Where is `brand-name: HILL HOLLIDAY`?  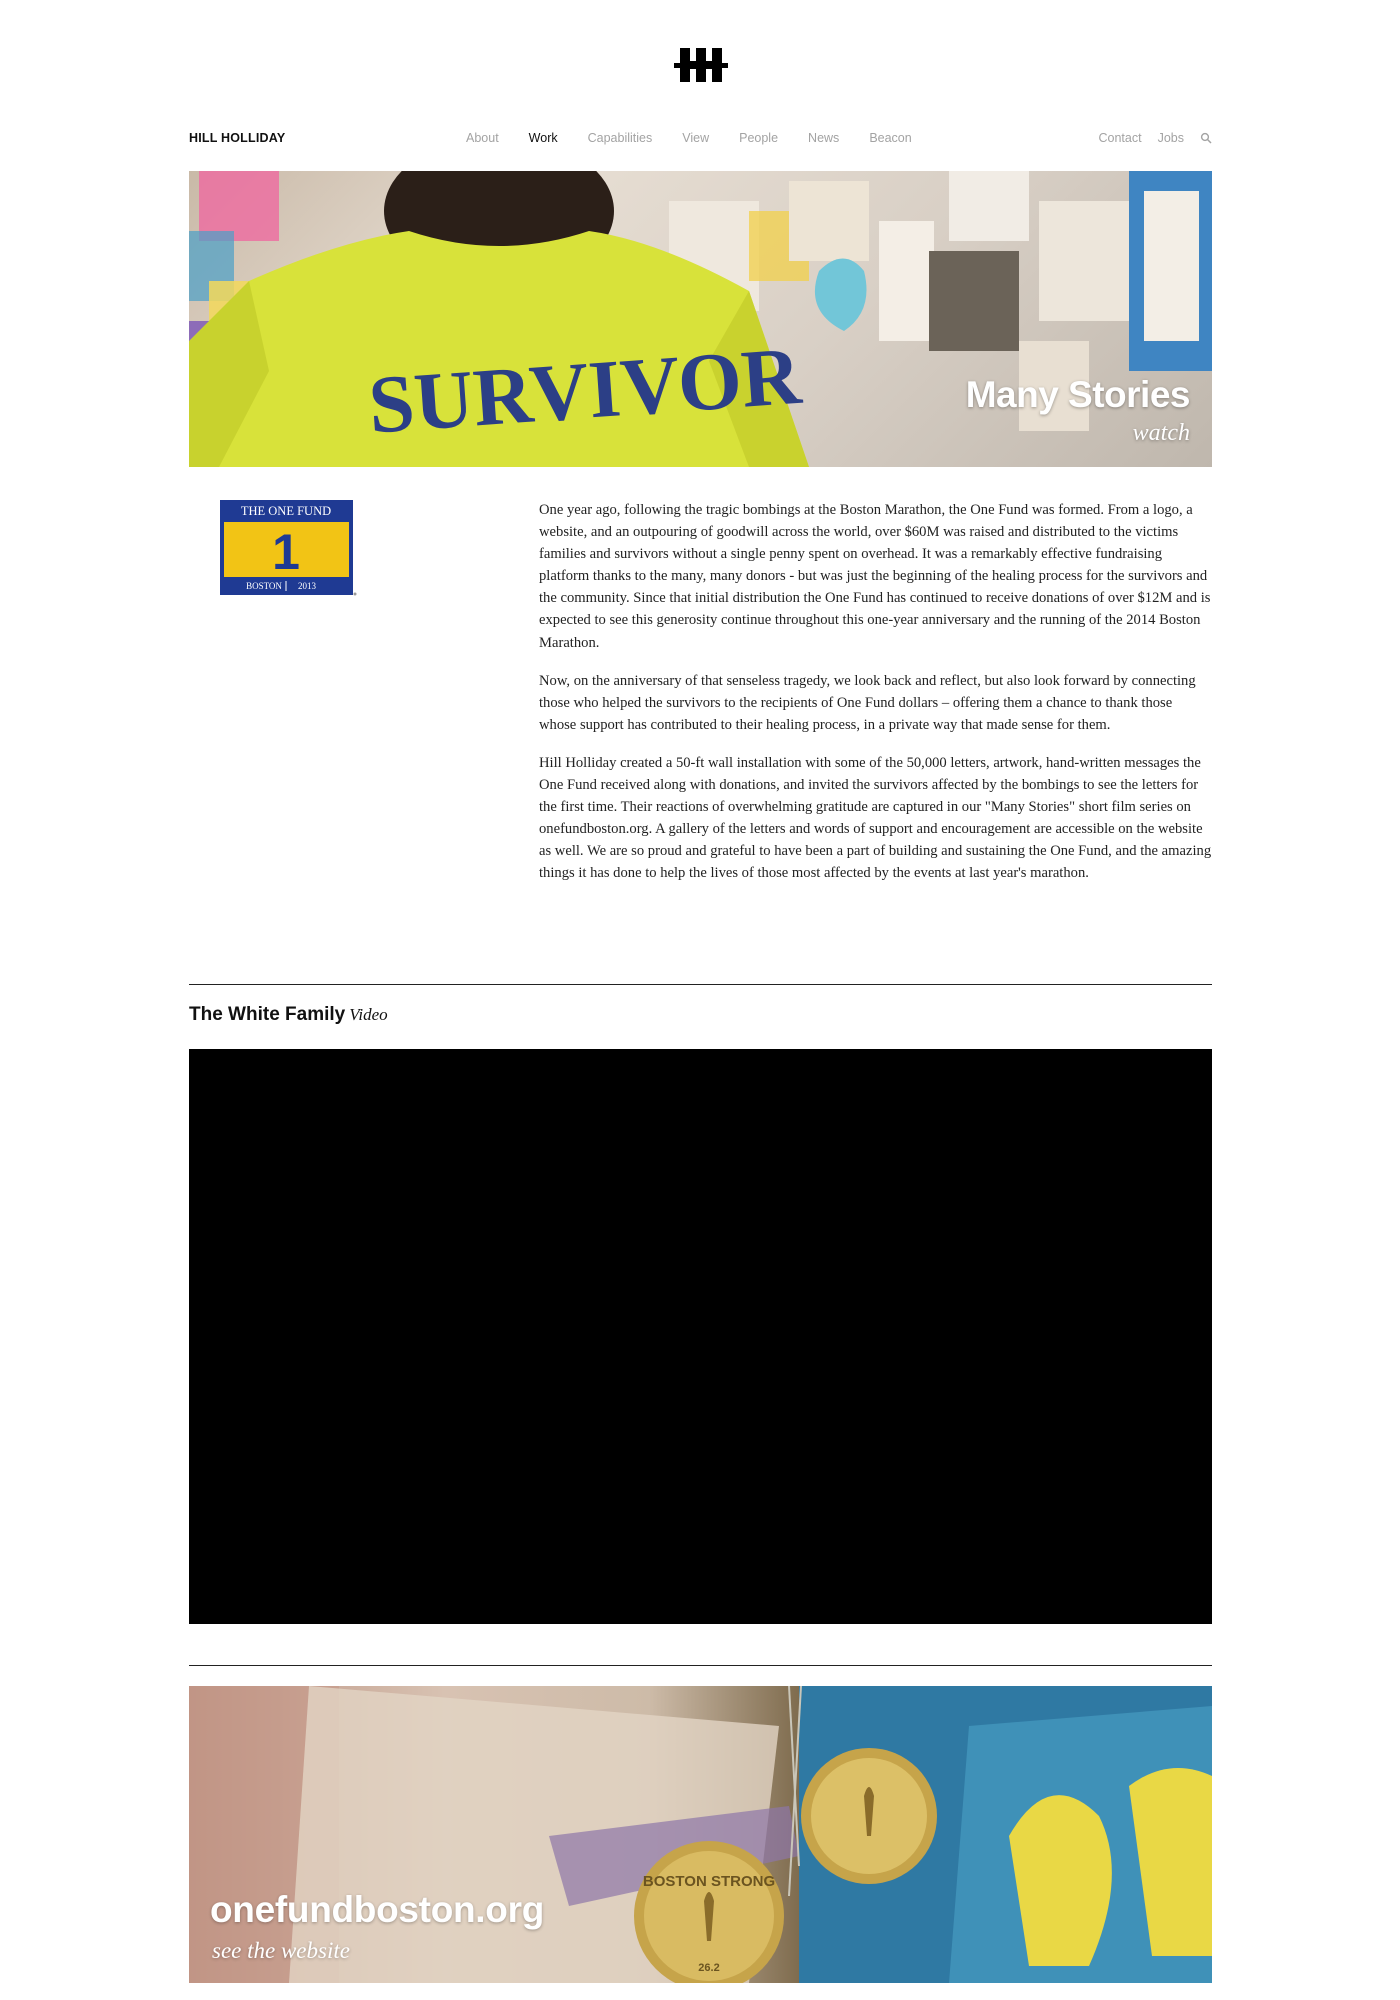 brand-name: HILL HOLLIDAY is located at coordinates (237, 138).